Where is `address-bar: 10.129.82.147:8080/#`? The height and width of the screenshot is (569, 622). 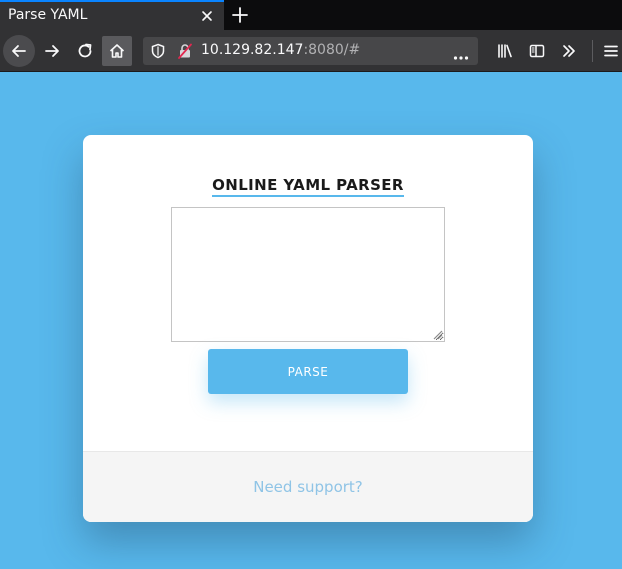
address-bar: 10.129.82.147:8080/# is located at coordinates (310, 51).